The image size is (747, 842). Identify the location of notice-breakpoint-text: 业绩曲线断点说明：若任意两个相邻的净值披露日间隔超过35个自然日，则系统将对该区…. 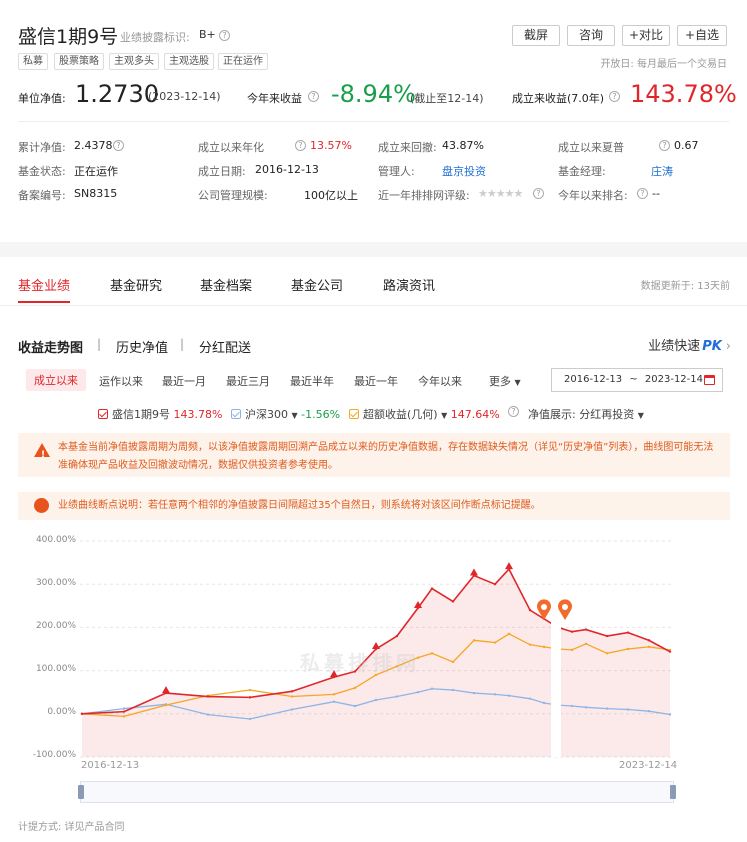
(299, 505).